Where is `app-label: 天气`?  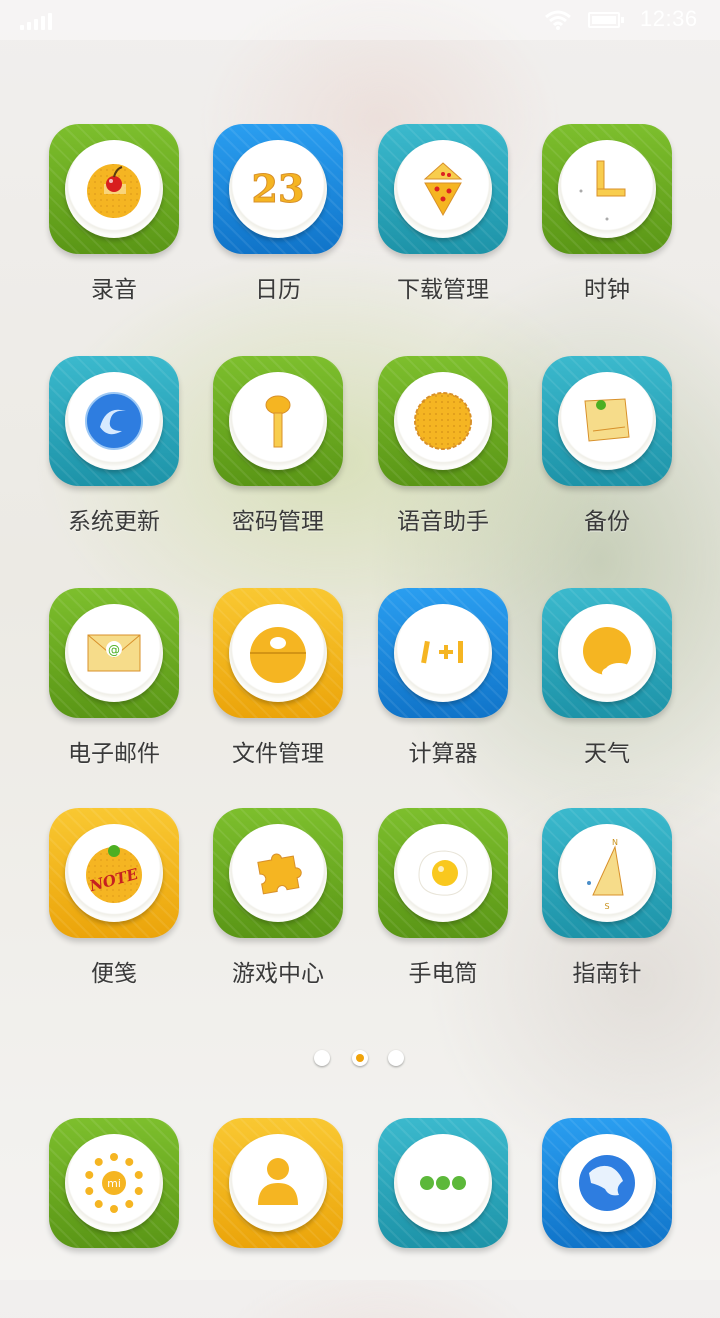
app-label: 天气 is located at coordinates (607, 754).